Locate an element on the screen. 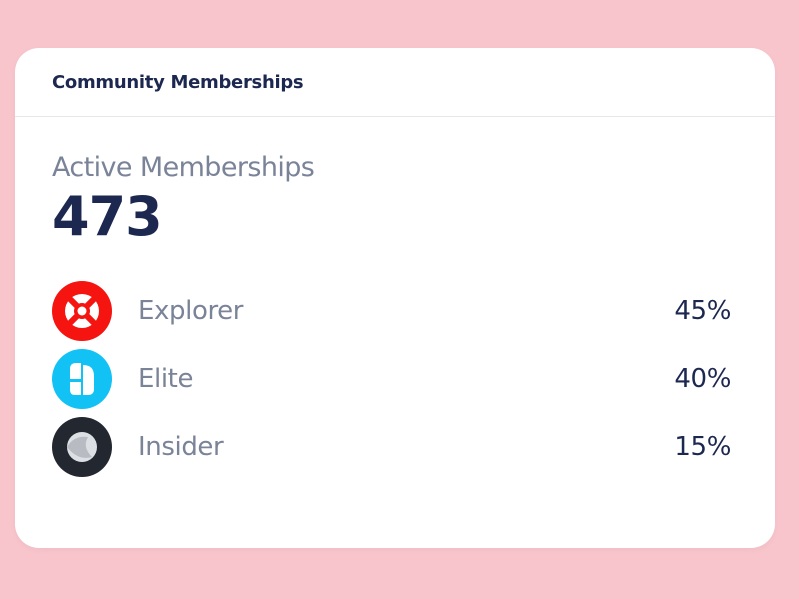 Image resolution: width=799 pixels, height=599 pixels. list-item-insider: Insider 15% is located at coordinates (391, 447).